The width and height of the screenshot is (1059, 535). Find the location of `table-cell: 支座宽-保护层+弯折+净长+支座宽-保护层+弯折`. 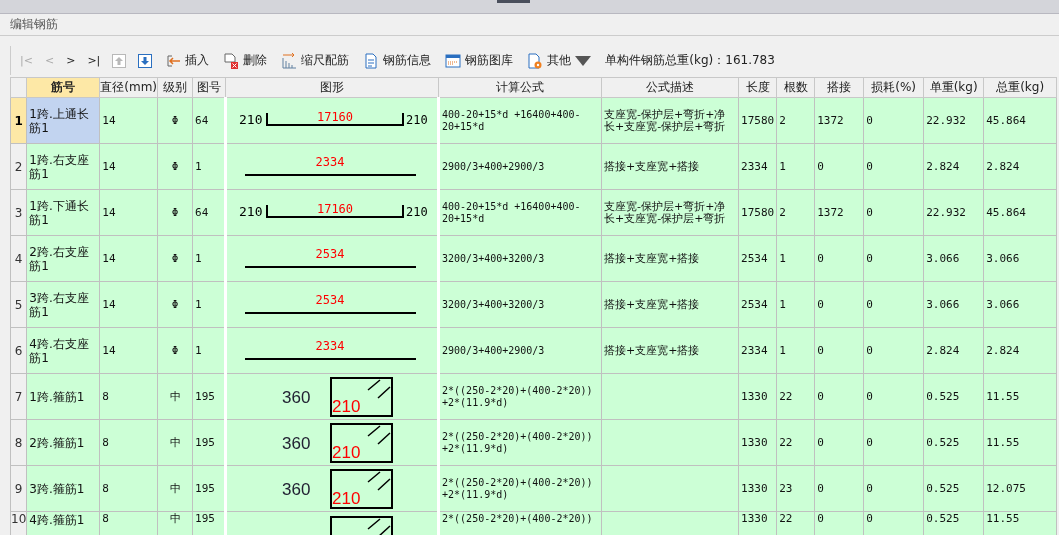

table-cell: 支座宽-保护层+弯折+净长+支座宽-保护层+弯折 is located at coordinates (670, 212).